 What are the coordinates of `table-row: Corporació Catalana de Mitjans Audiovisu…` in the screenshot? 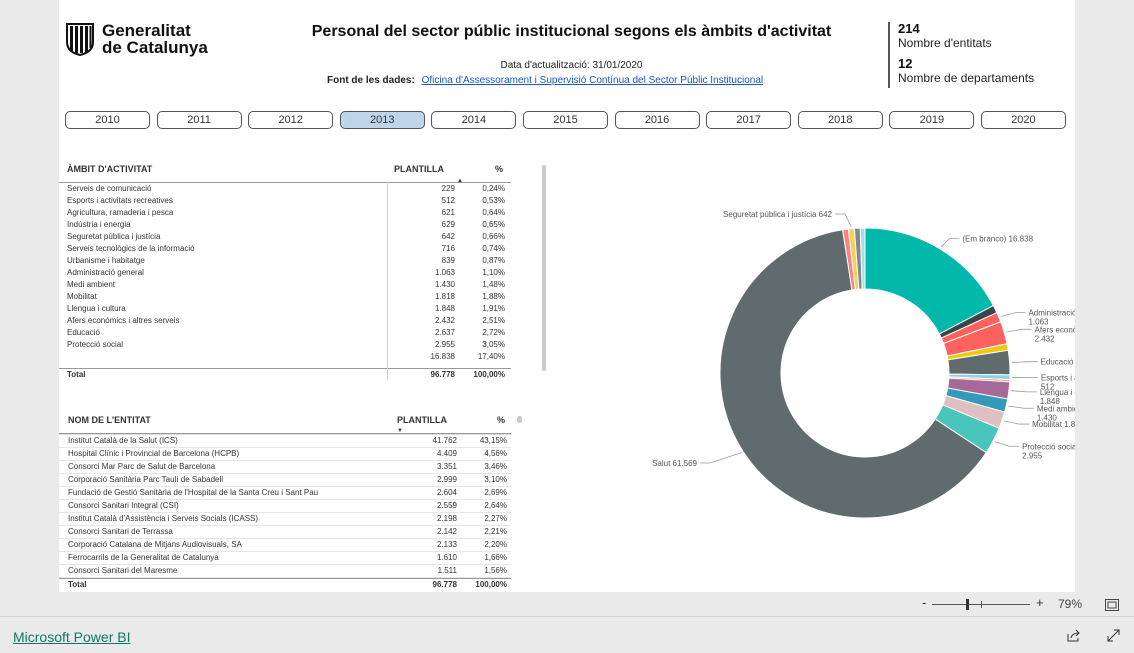 It's located at (285, 545).